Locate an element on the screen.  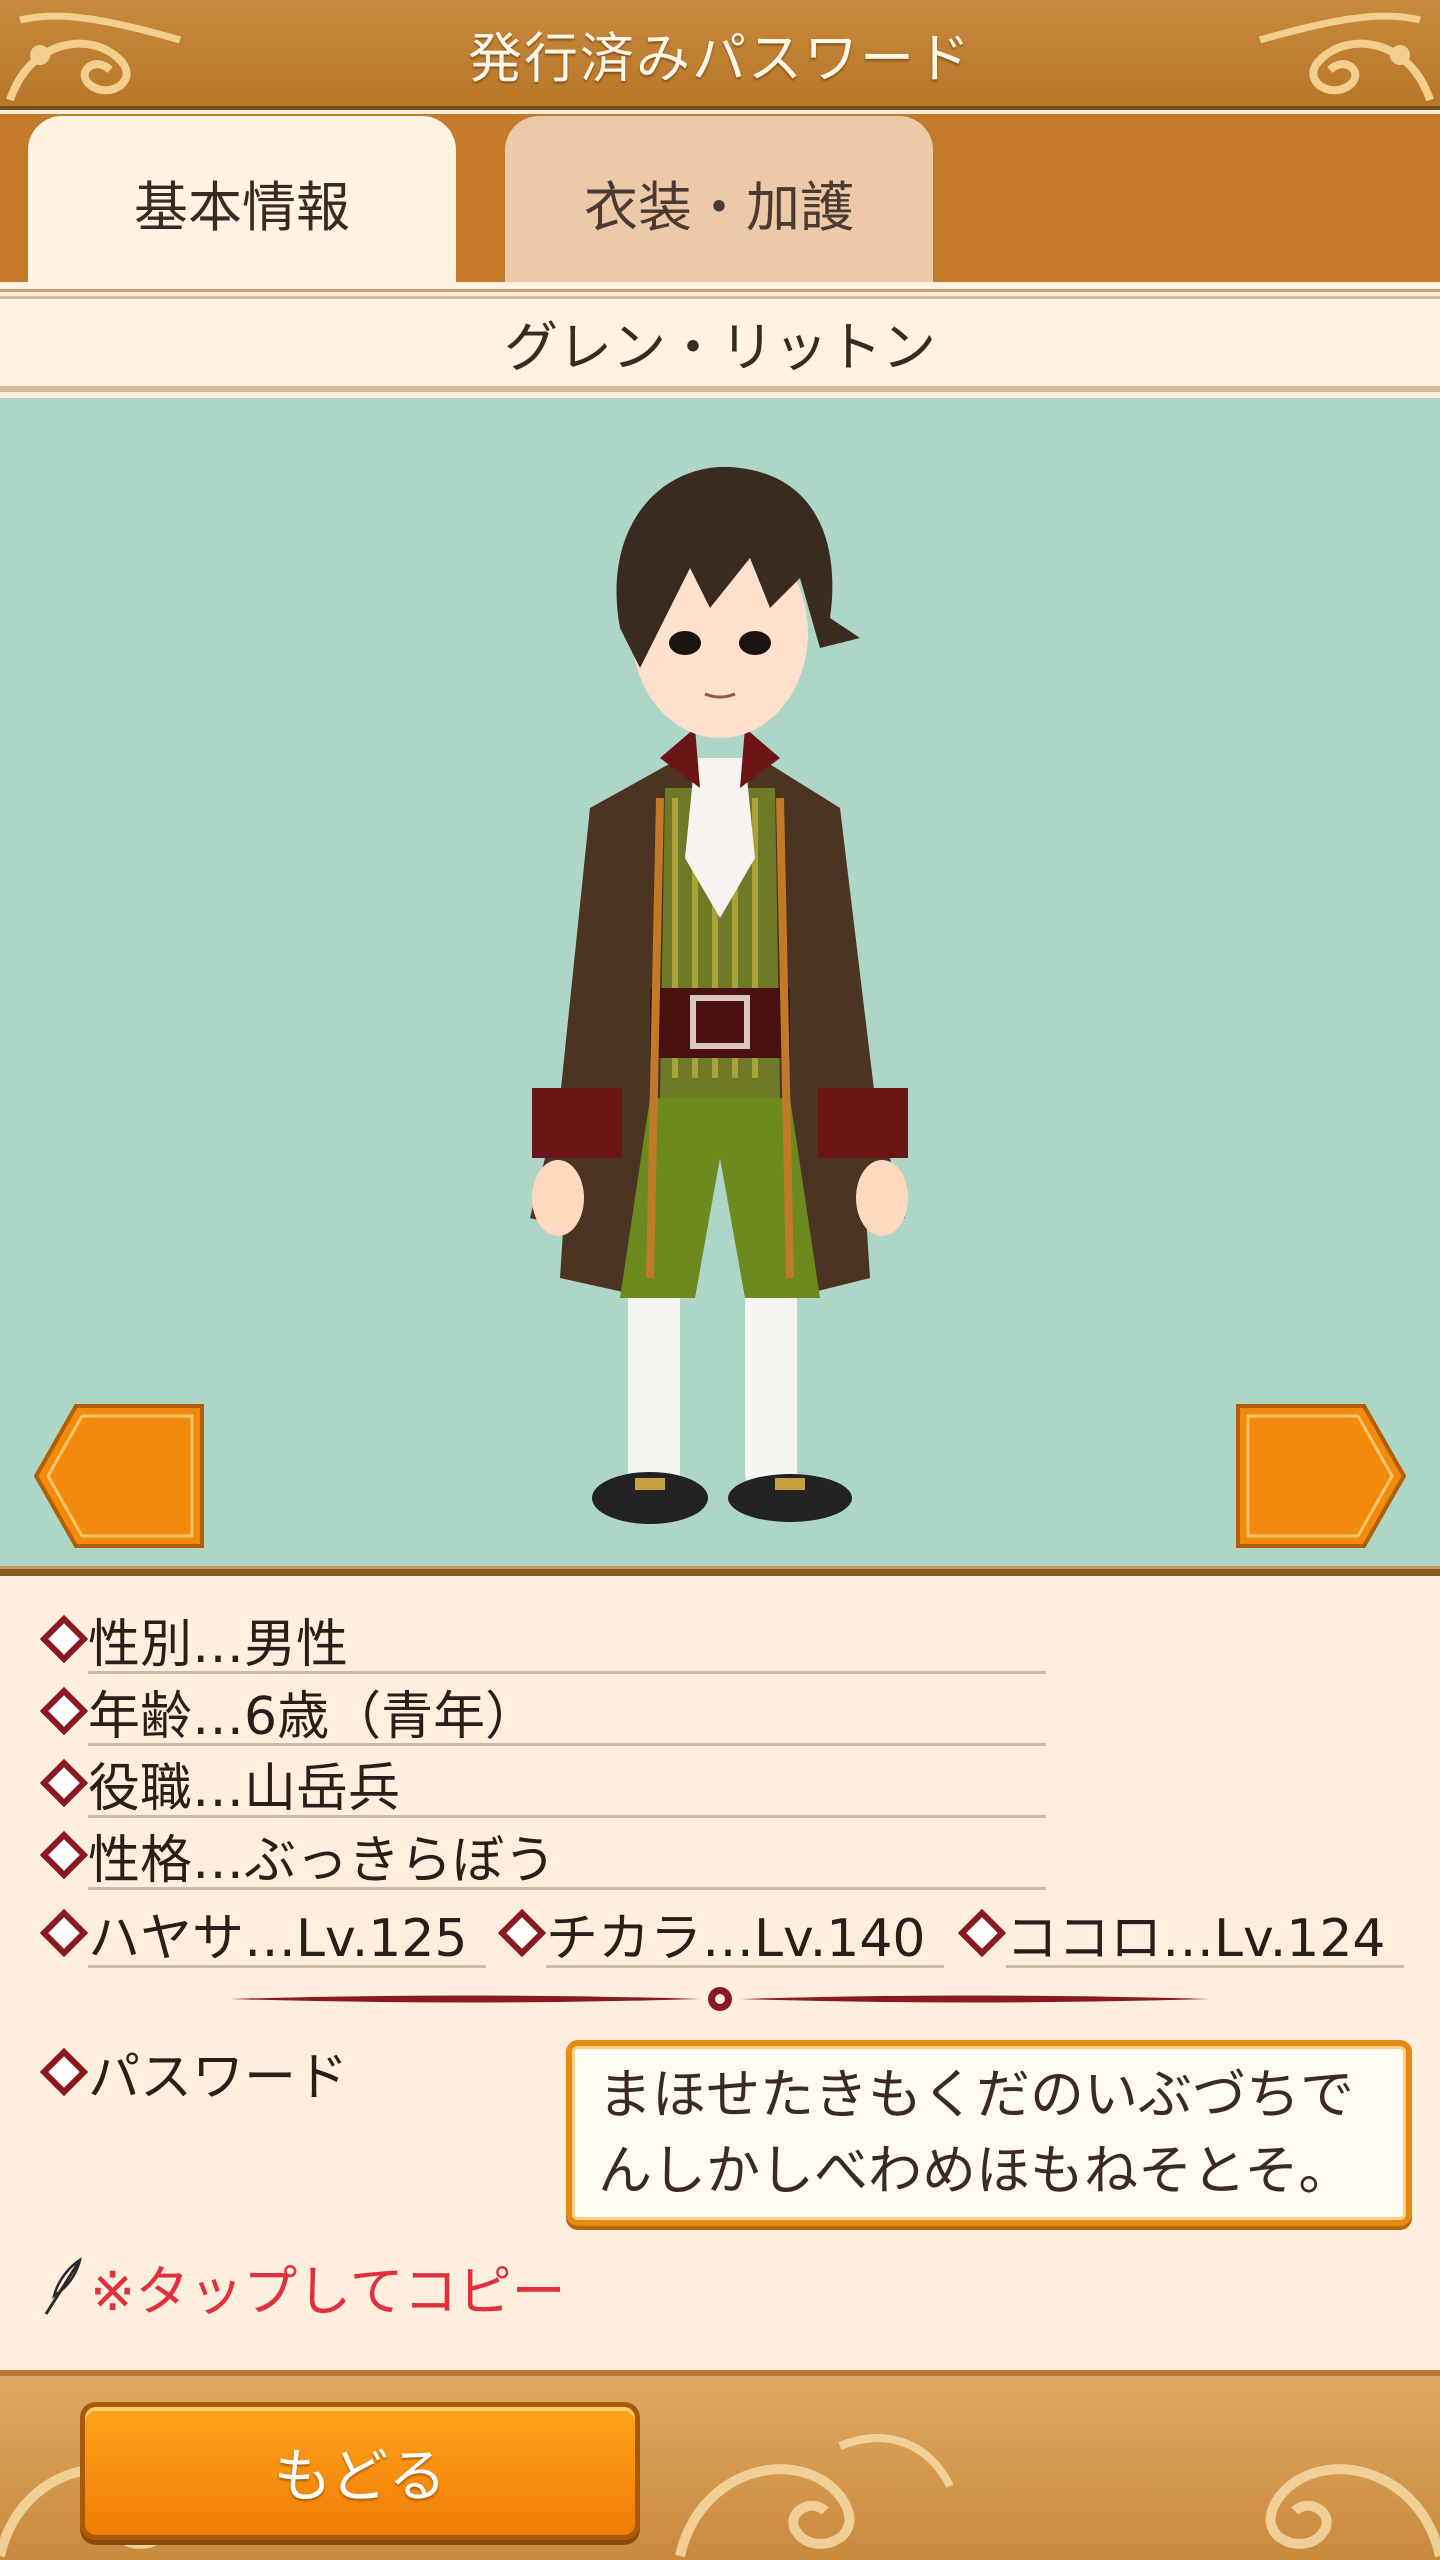
back-button: もどる is located at coordinates (360, 2471).